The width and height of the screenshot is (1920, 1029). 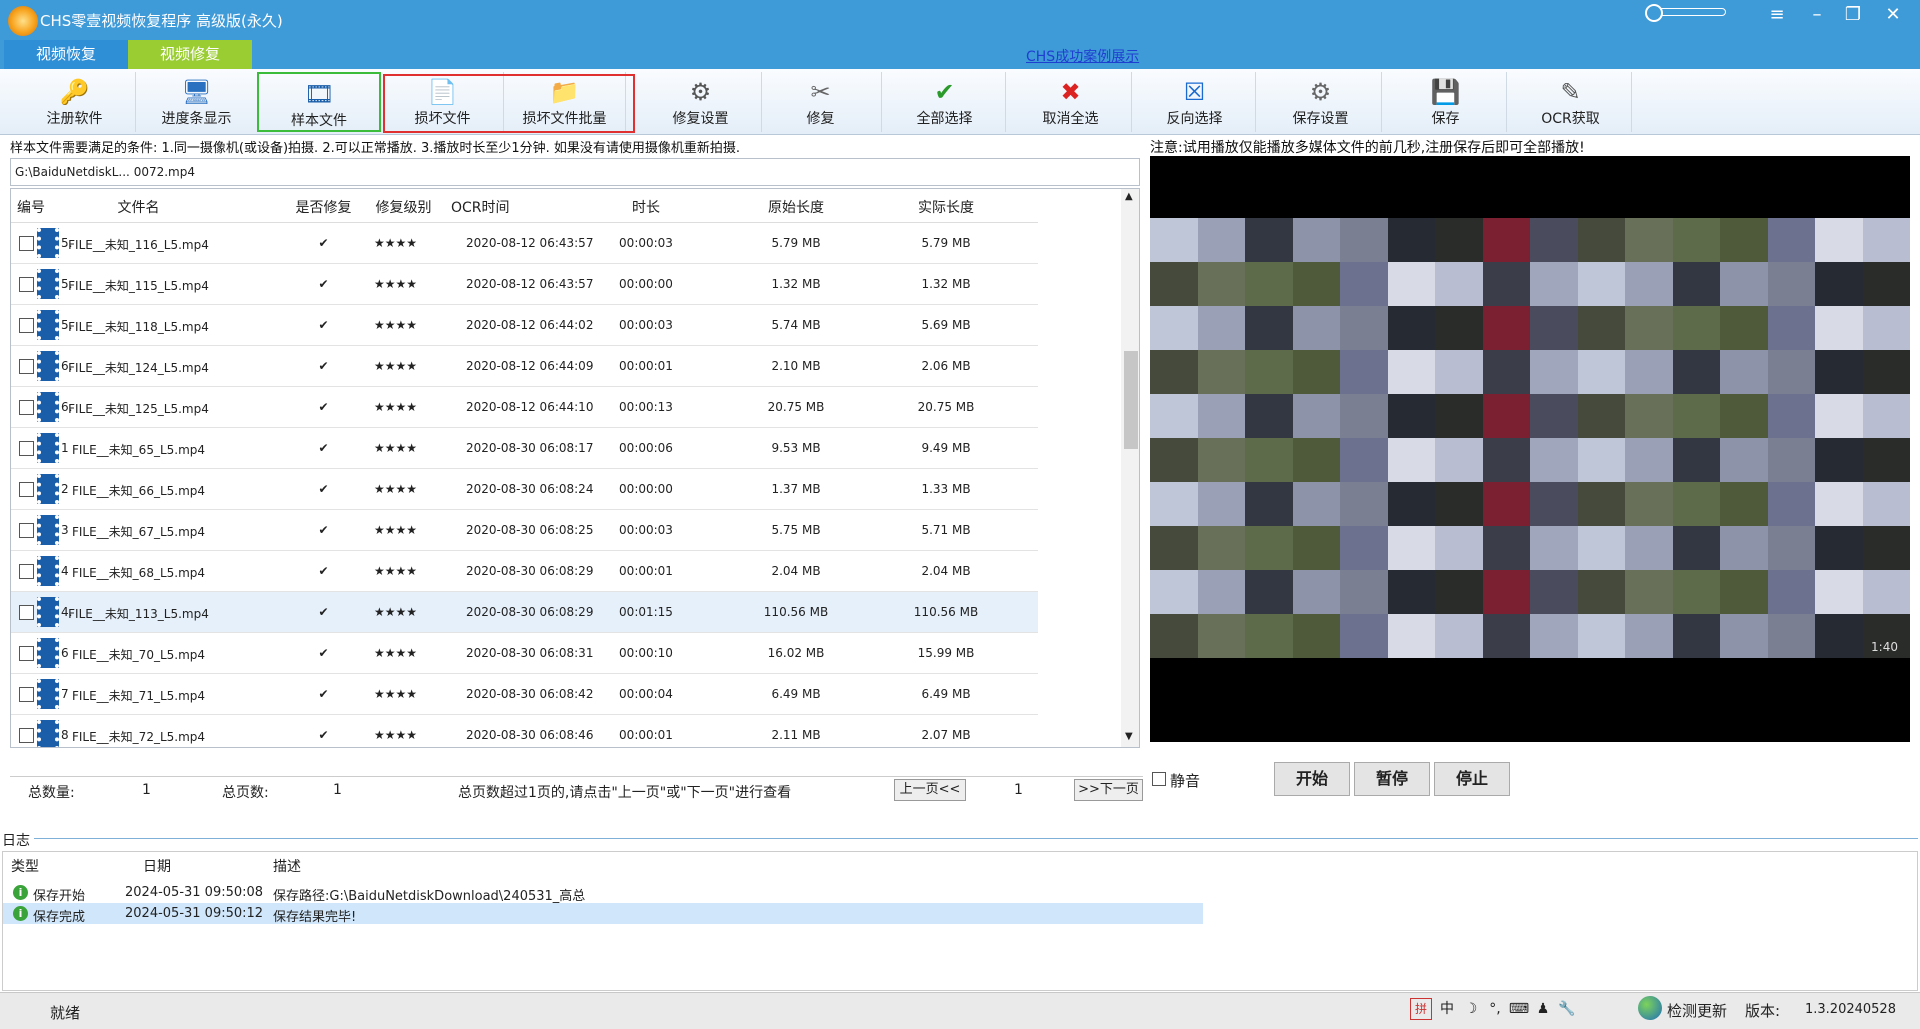 I want to click on cell-duration: 00:00:01, so click(x=646, y=366).